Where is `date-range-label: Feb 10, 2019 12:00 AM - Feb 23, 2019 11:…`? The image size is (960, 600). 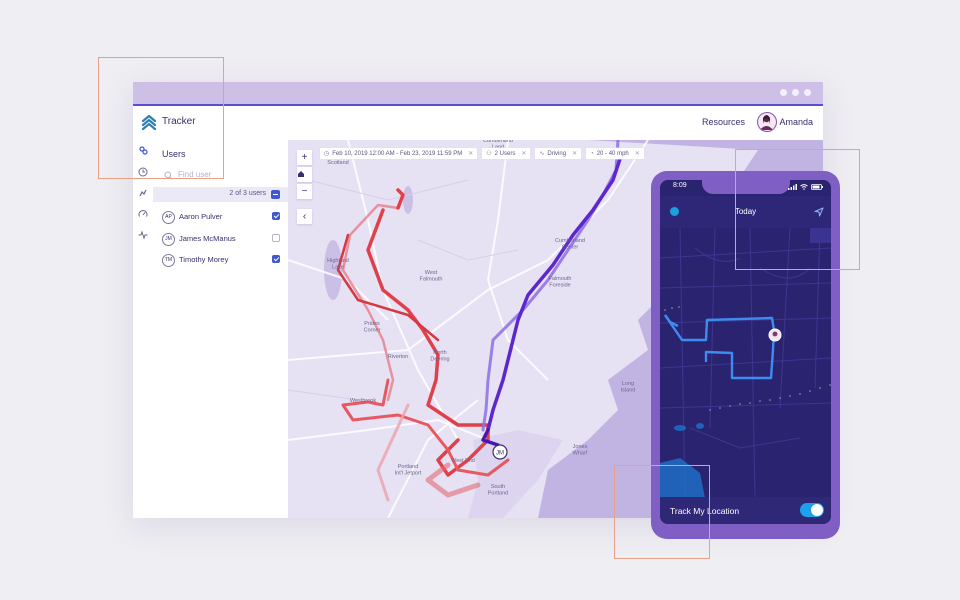
date-range-label: Feb 10, 2019 12:00 AM - Feb 23, 2019 11:… is located at coordinates (397, 153).